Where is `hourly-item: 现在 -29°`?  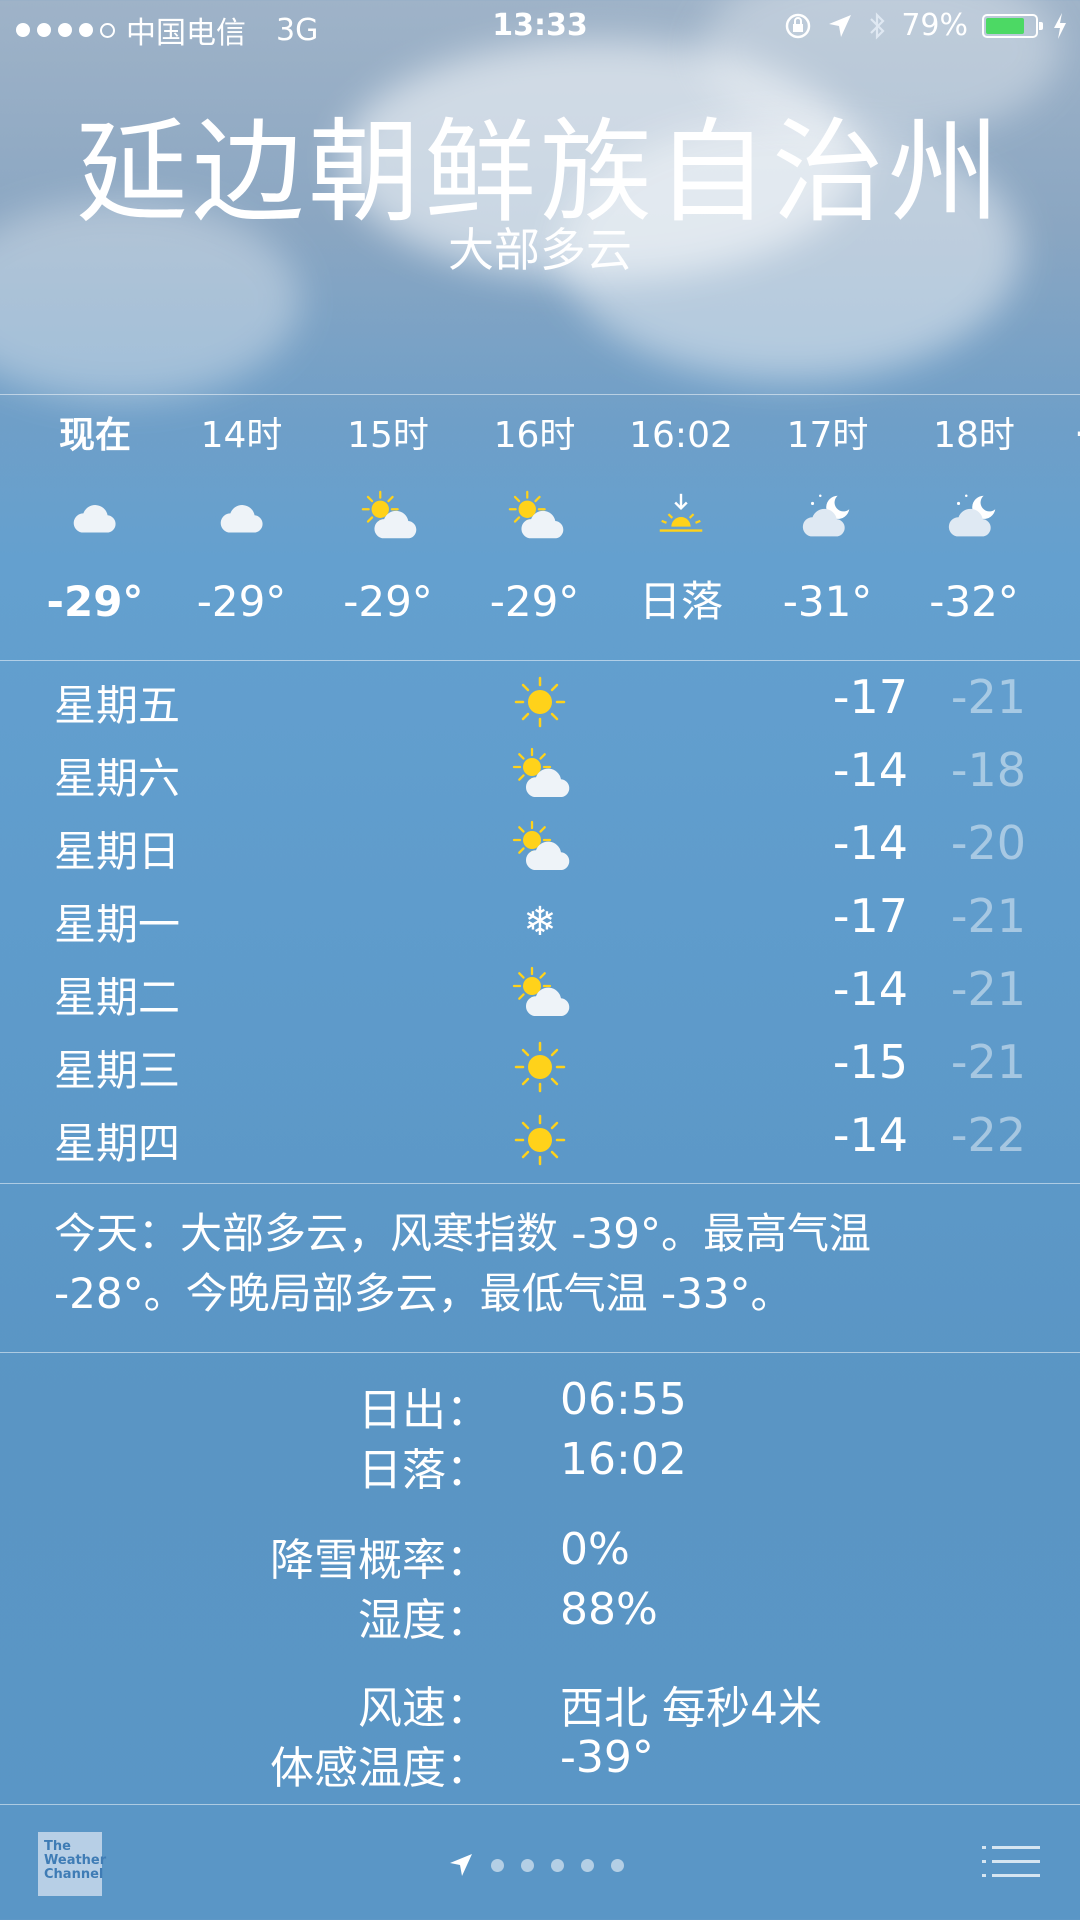
hourly-item: 现在 -29° is located at coordinates (95, 514).